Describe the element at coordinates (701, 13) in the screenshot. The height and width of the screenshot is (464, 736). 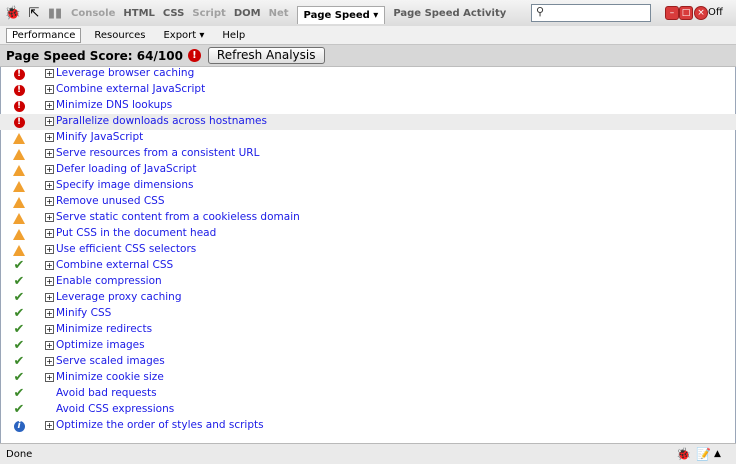
I see `close-icon: ×` at that location.